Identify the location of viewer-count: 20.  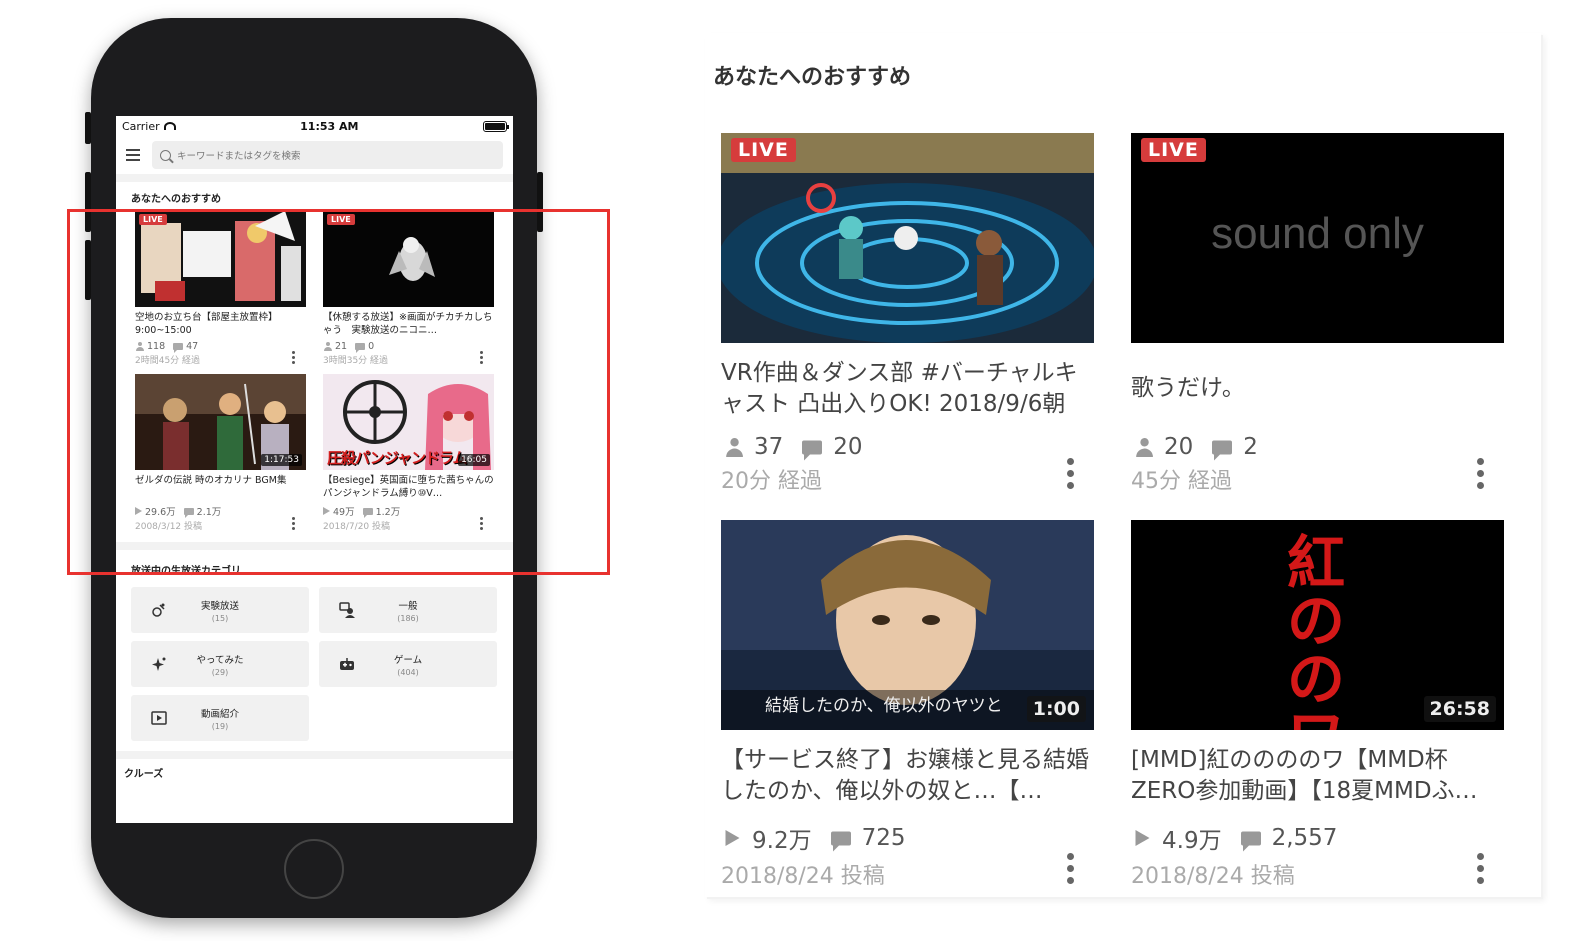
(1179, 447).